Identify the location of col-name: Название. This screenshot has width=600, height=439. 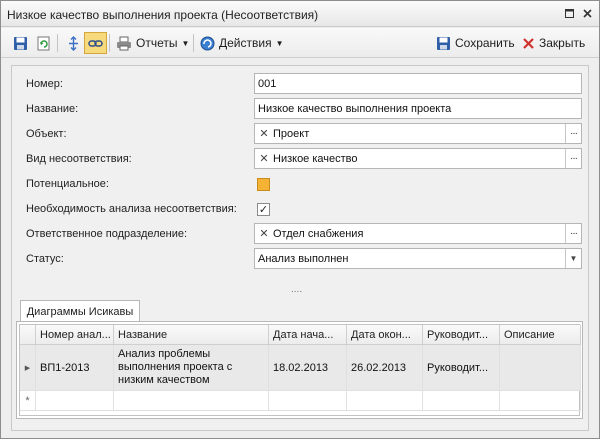
(191, 335).